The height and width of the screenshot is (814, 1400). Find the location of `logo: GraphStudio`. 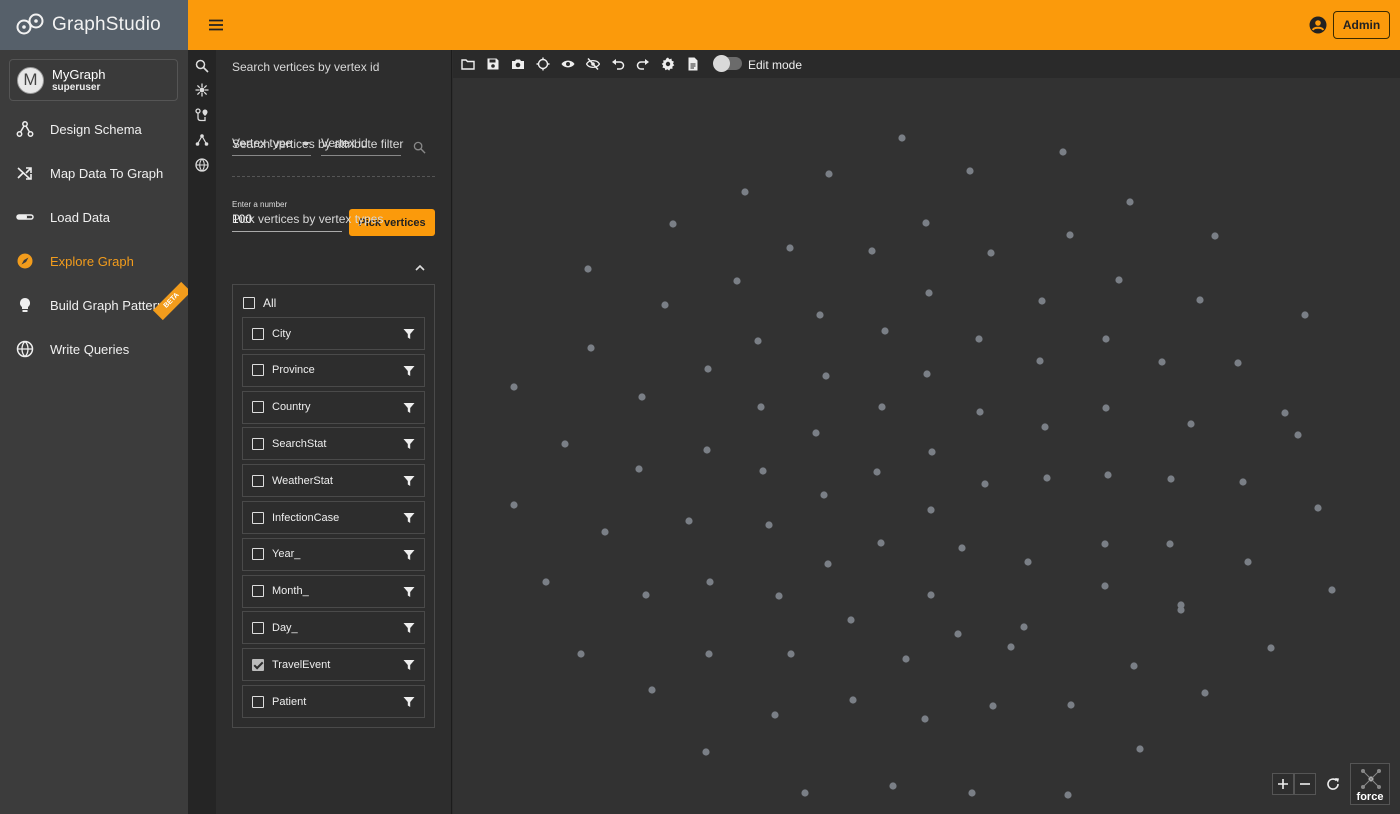

logo: GraphStudio is located at coordinates (94, 25).